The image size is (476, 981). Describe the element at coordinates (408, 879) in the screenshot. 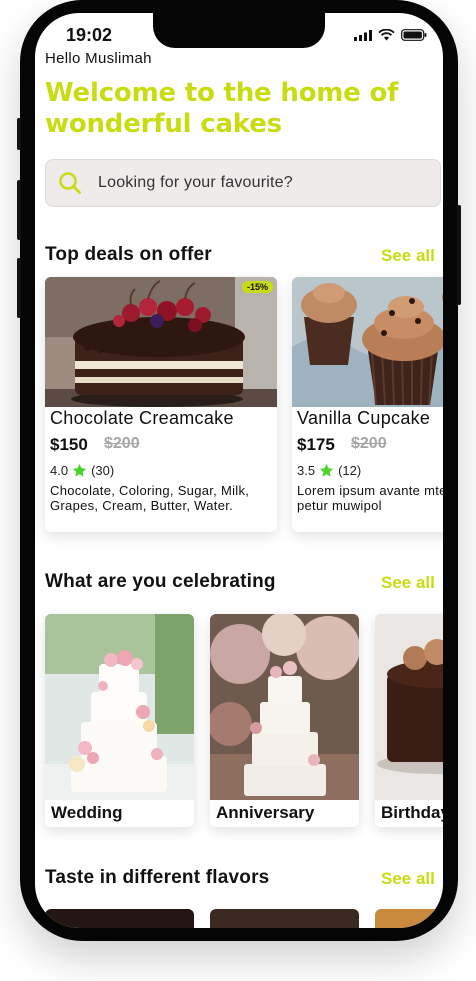

I see `see-all-flavors-link: See all` at that location.